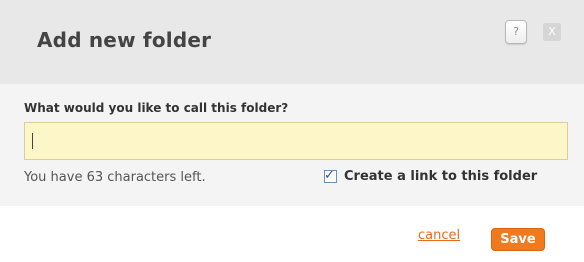 Image resolution: width=584 pixels, height=262 pixels. I want to click on create-link-checkbox: ✓, so click(330, 175).